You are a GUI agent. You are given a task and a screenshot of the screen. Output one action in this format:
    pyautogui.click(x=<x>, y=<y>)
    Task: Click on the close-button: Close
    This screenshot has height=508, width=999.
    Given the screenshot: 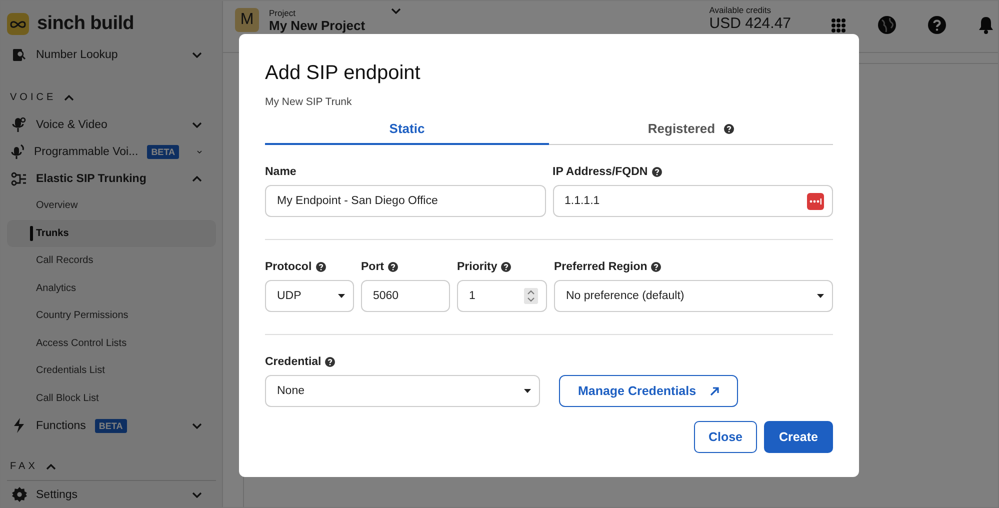 What is the action you would take?
    pyautogui.click(x=725, y=437)
    